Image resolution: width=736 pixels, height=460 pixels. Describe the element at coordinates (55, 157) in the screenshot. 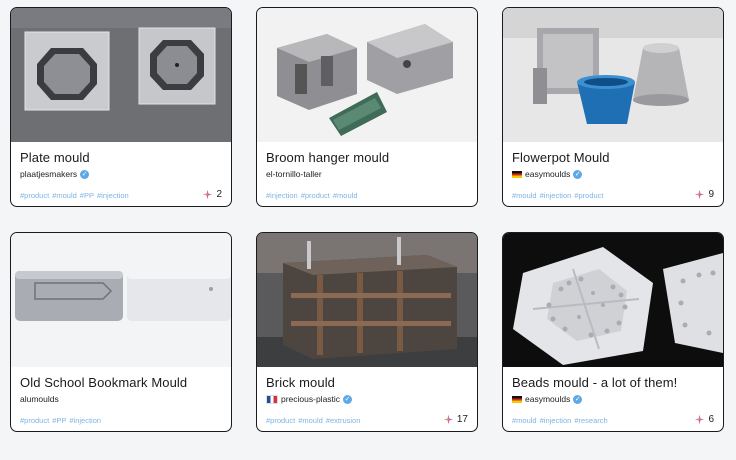

I see `card-title: Plate mould` at that location.